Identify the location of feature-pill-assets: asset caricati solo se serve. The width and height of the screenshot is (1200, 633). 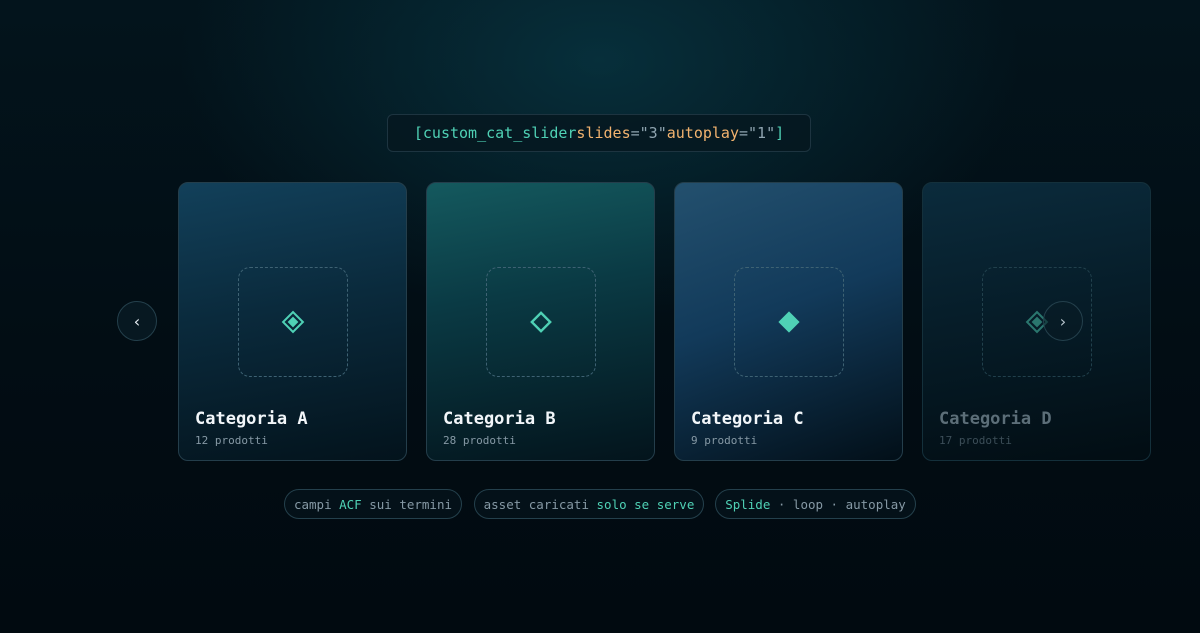
(589, 504).